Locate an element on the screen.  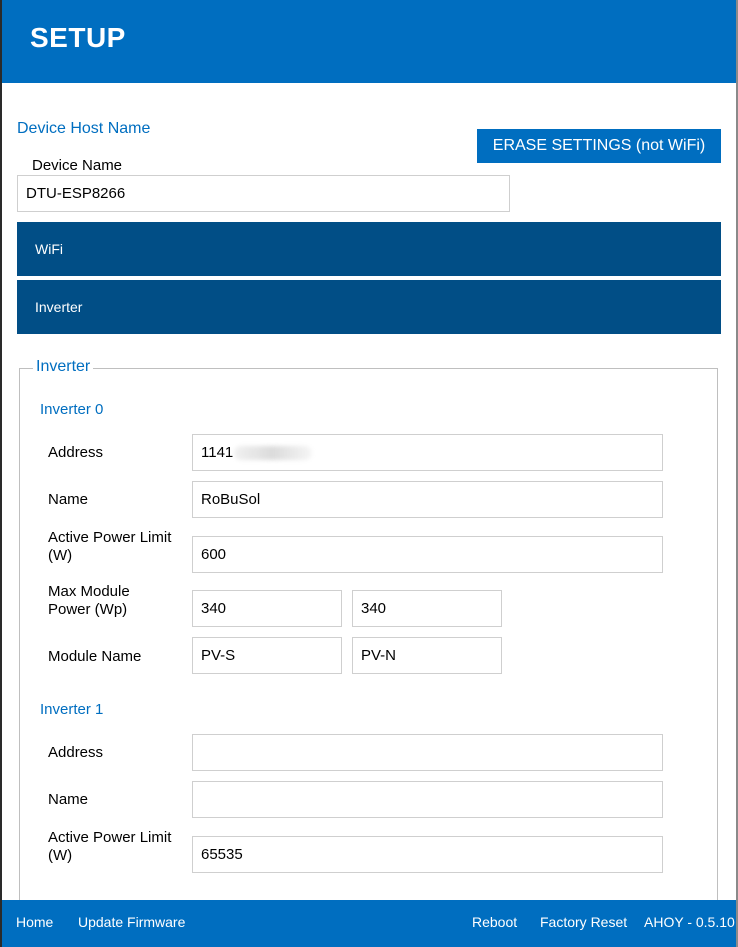
footer-factory-reset-link: Factory Reset is located at coordinates (583, 922).